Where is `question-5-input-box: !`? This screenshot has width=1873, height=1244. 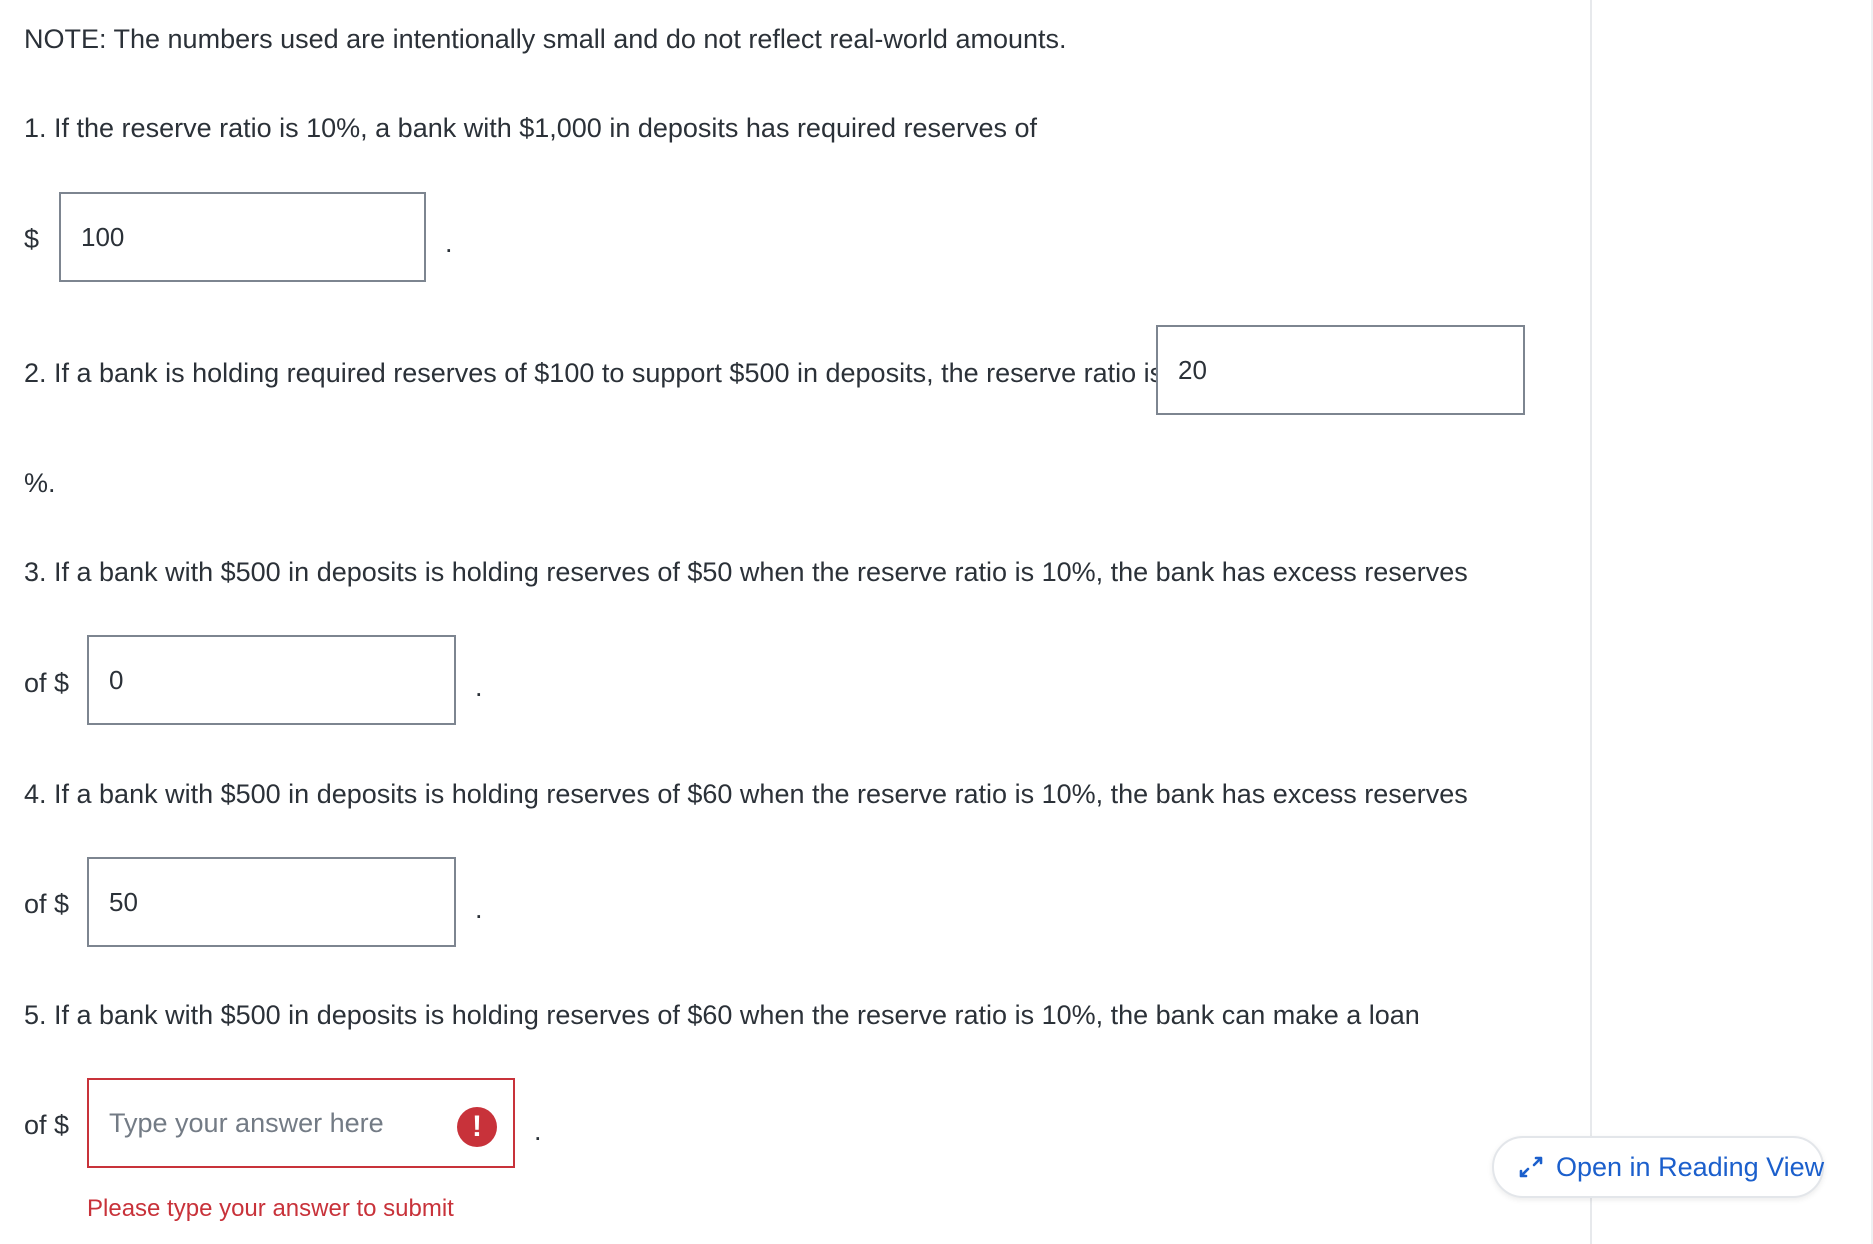
question-5-input-box: ! is located at coordinates (301, 1123).